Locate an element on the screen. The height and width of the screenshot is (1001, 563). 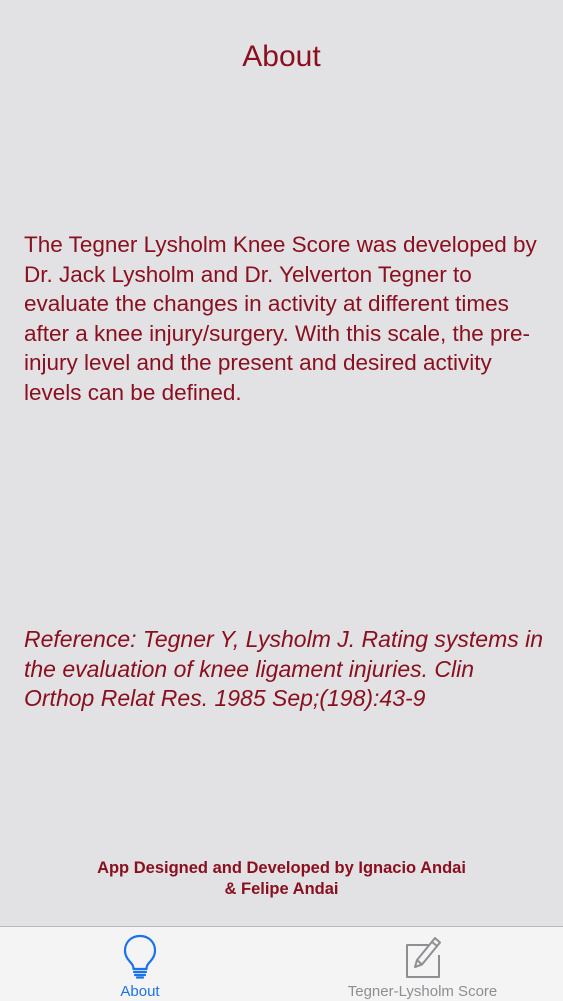
tab-tegner-lysholm-score: Tegner-Lysholm Score is located at coordinates (422, 964).